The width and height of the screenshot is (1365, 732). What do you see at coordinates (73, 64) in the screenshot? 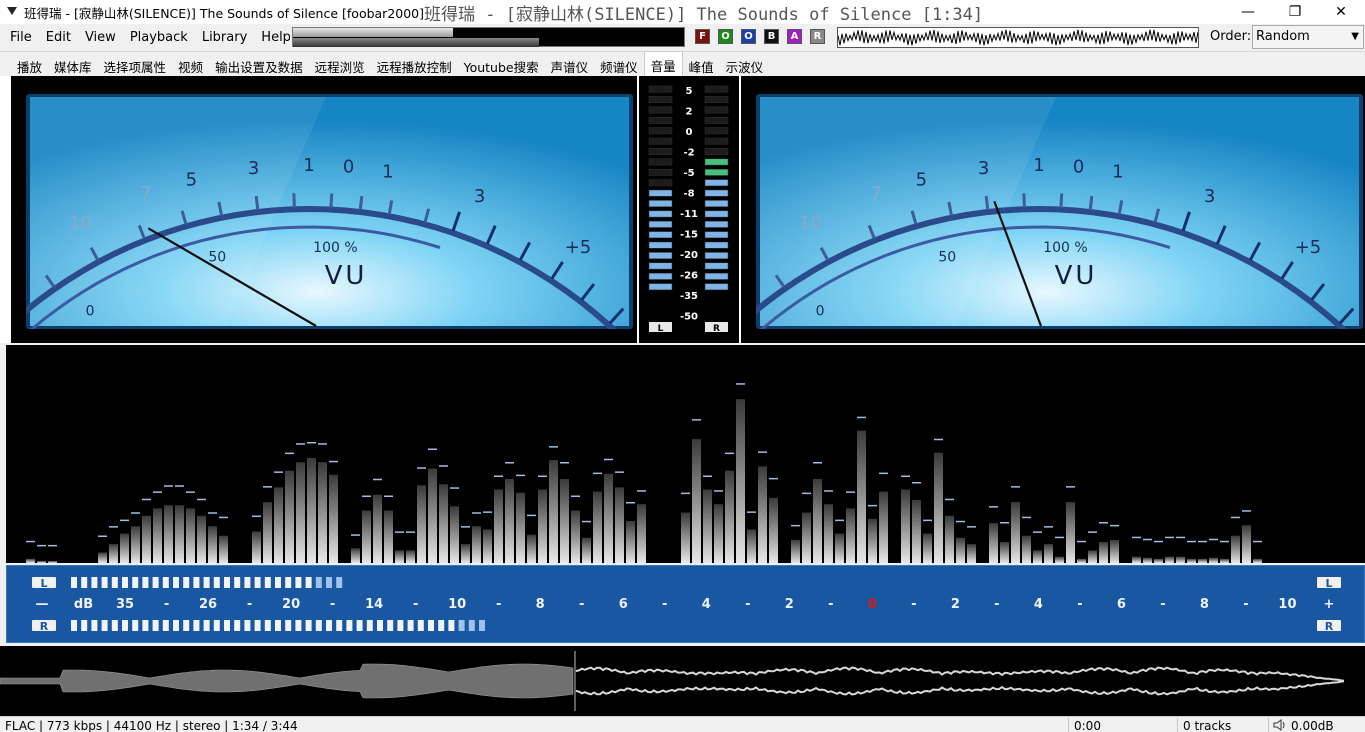
I see `tab-1: 媒体库` at bounding box center [73, 64].